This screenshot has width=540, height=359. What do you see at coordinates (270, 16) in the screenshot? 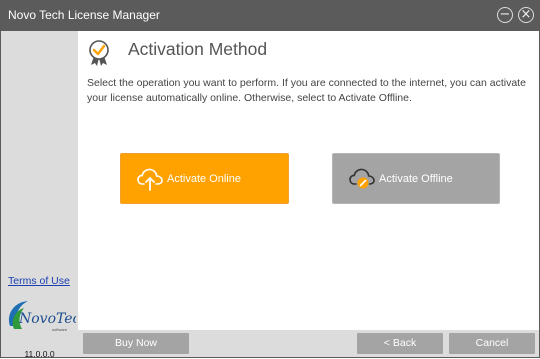
I see `title-bar: Novo Tech License Manager − ×` at bounding box center [270, 16].